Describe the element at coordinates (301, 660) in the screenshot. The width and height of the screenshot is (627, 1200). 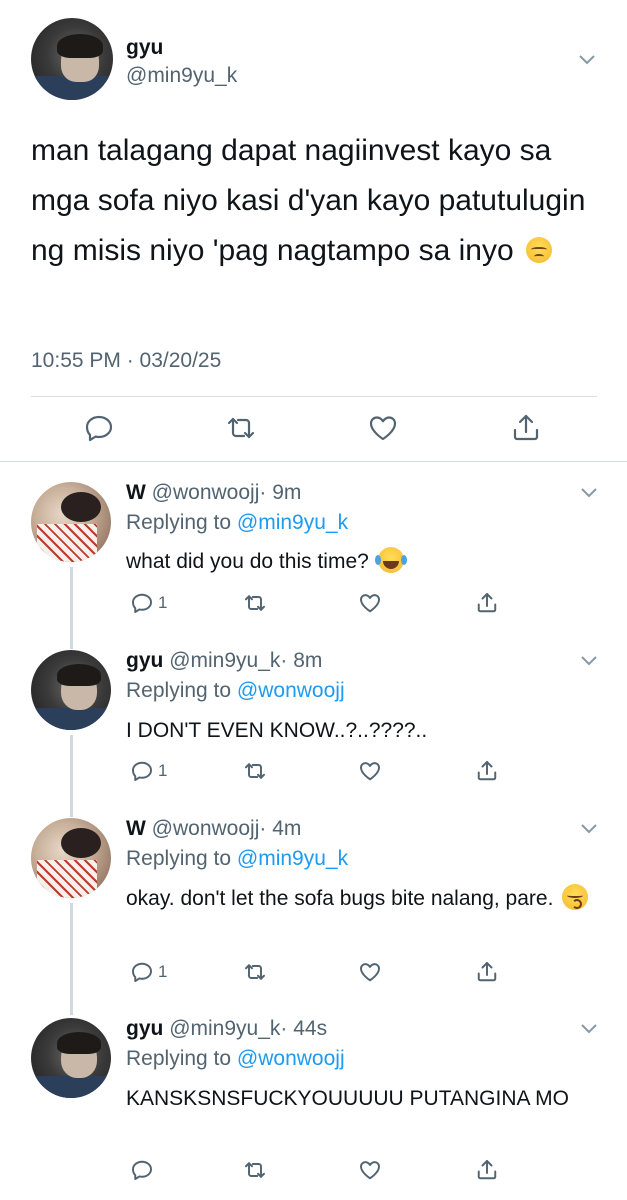
I see `reply-time: · 8m` at that location.